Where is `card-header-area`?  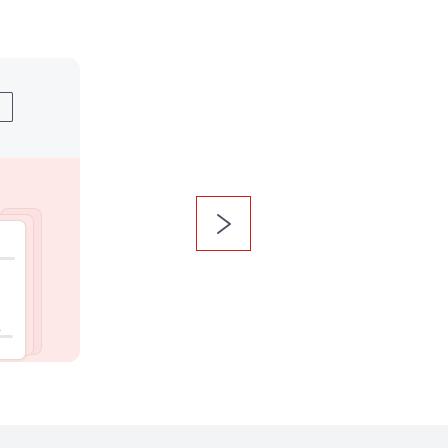 card-header-area is located at coordinates (40, 108).